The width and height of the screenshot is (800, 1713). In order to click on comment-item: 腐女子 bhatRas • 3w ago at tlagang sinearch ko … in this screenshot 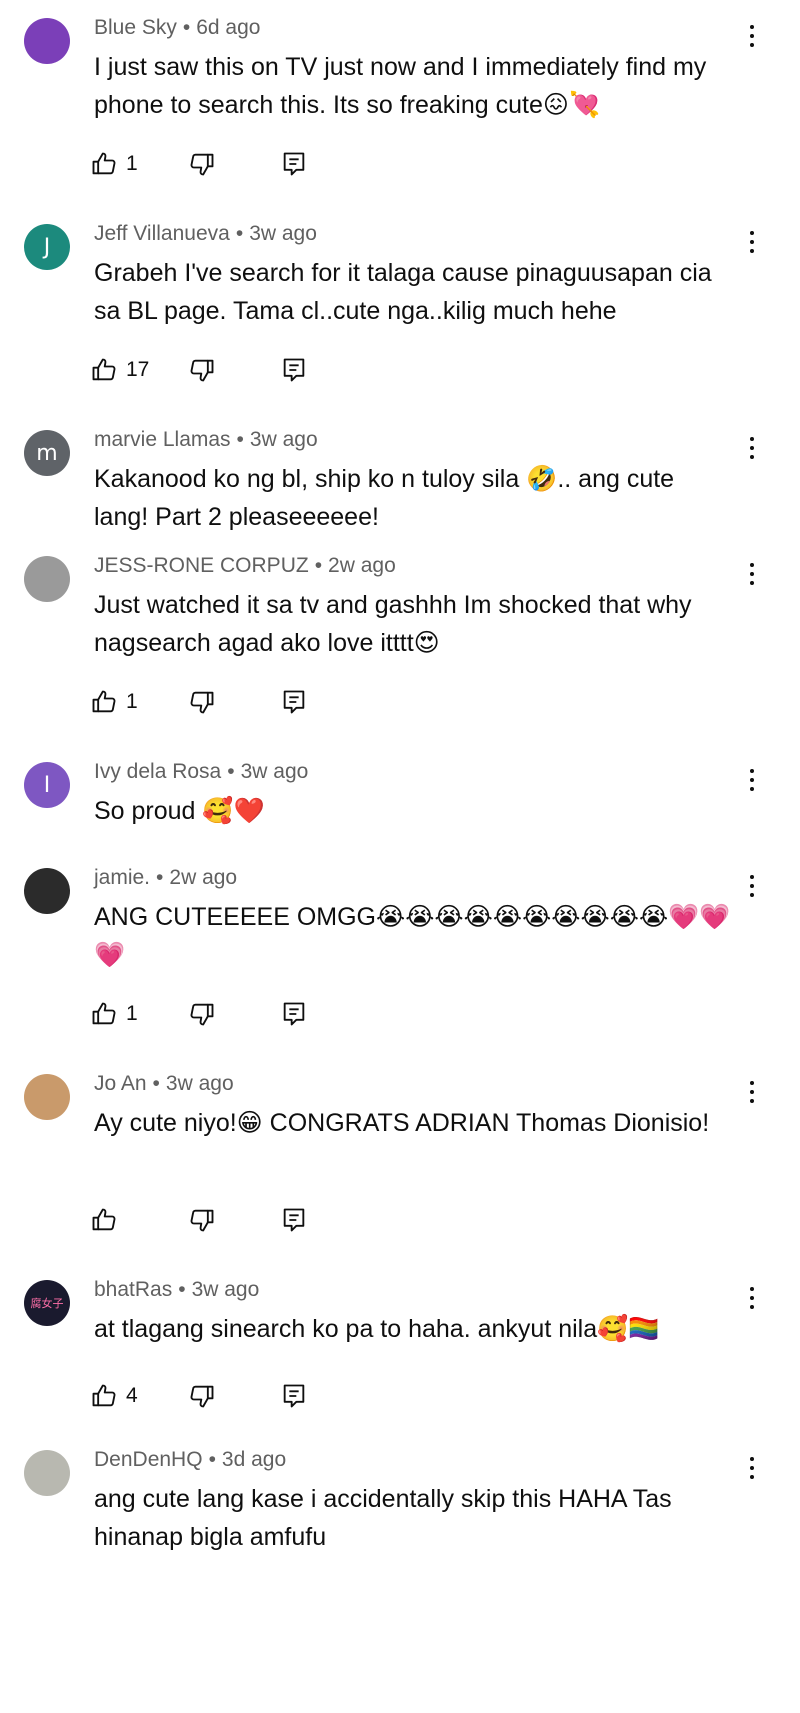, I will do `click(400, 1367)`.